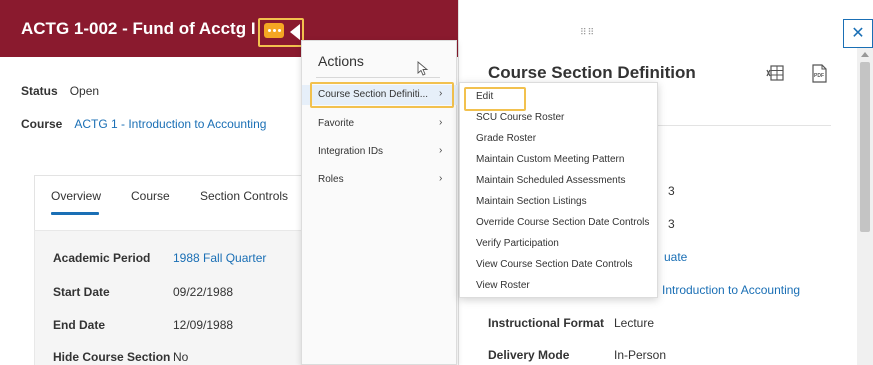 Image resolution: width=873 pixels, height=365 pixels. Describe the element at coordinates (174, 205) in the screenshot. I see `tab-bar: Overview Course Section Controls` at that location.